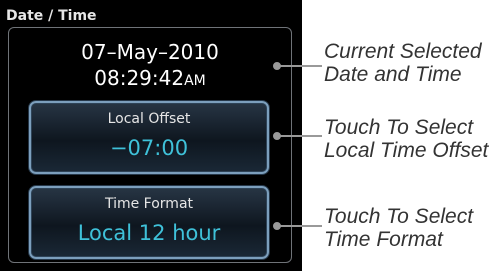  I want to click on callout-offset-line1: Touch To Select, so click(399, 127).